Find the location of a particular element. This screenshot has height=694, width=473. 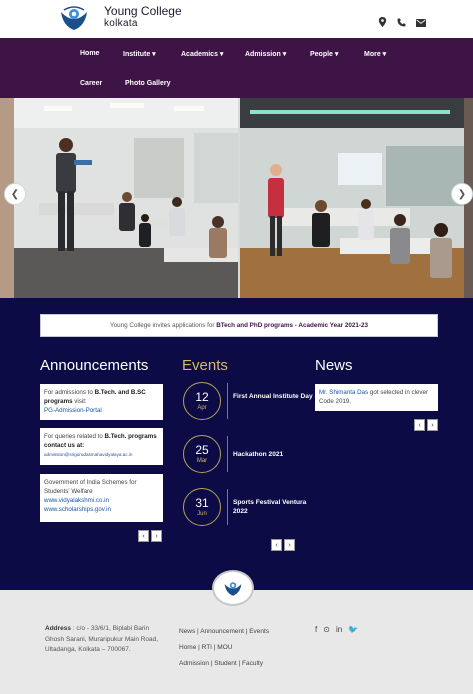

news-heading: News is located at coordinates (334, 365).